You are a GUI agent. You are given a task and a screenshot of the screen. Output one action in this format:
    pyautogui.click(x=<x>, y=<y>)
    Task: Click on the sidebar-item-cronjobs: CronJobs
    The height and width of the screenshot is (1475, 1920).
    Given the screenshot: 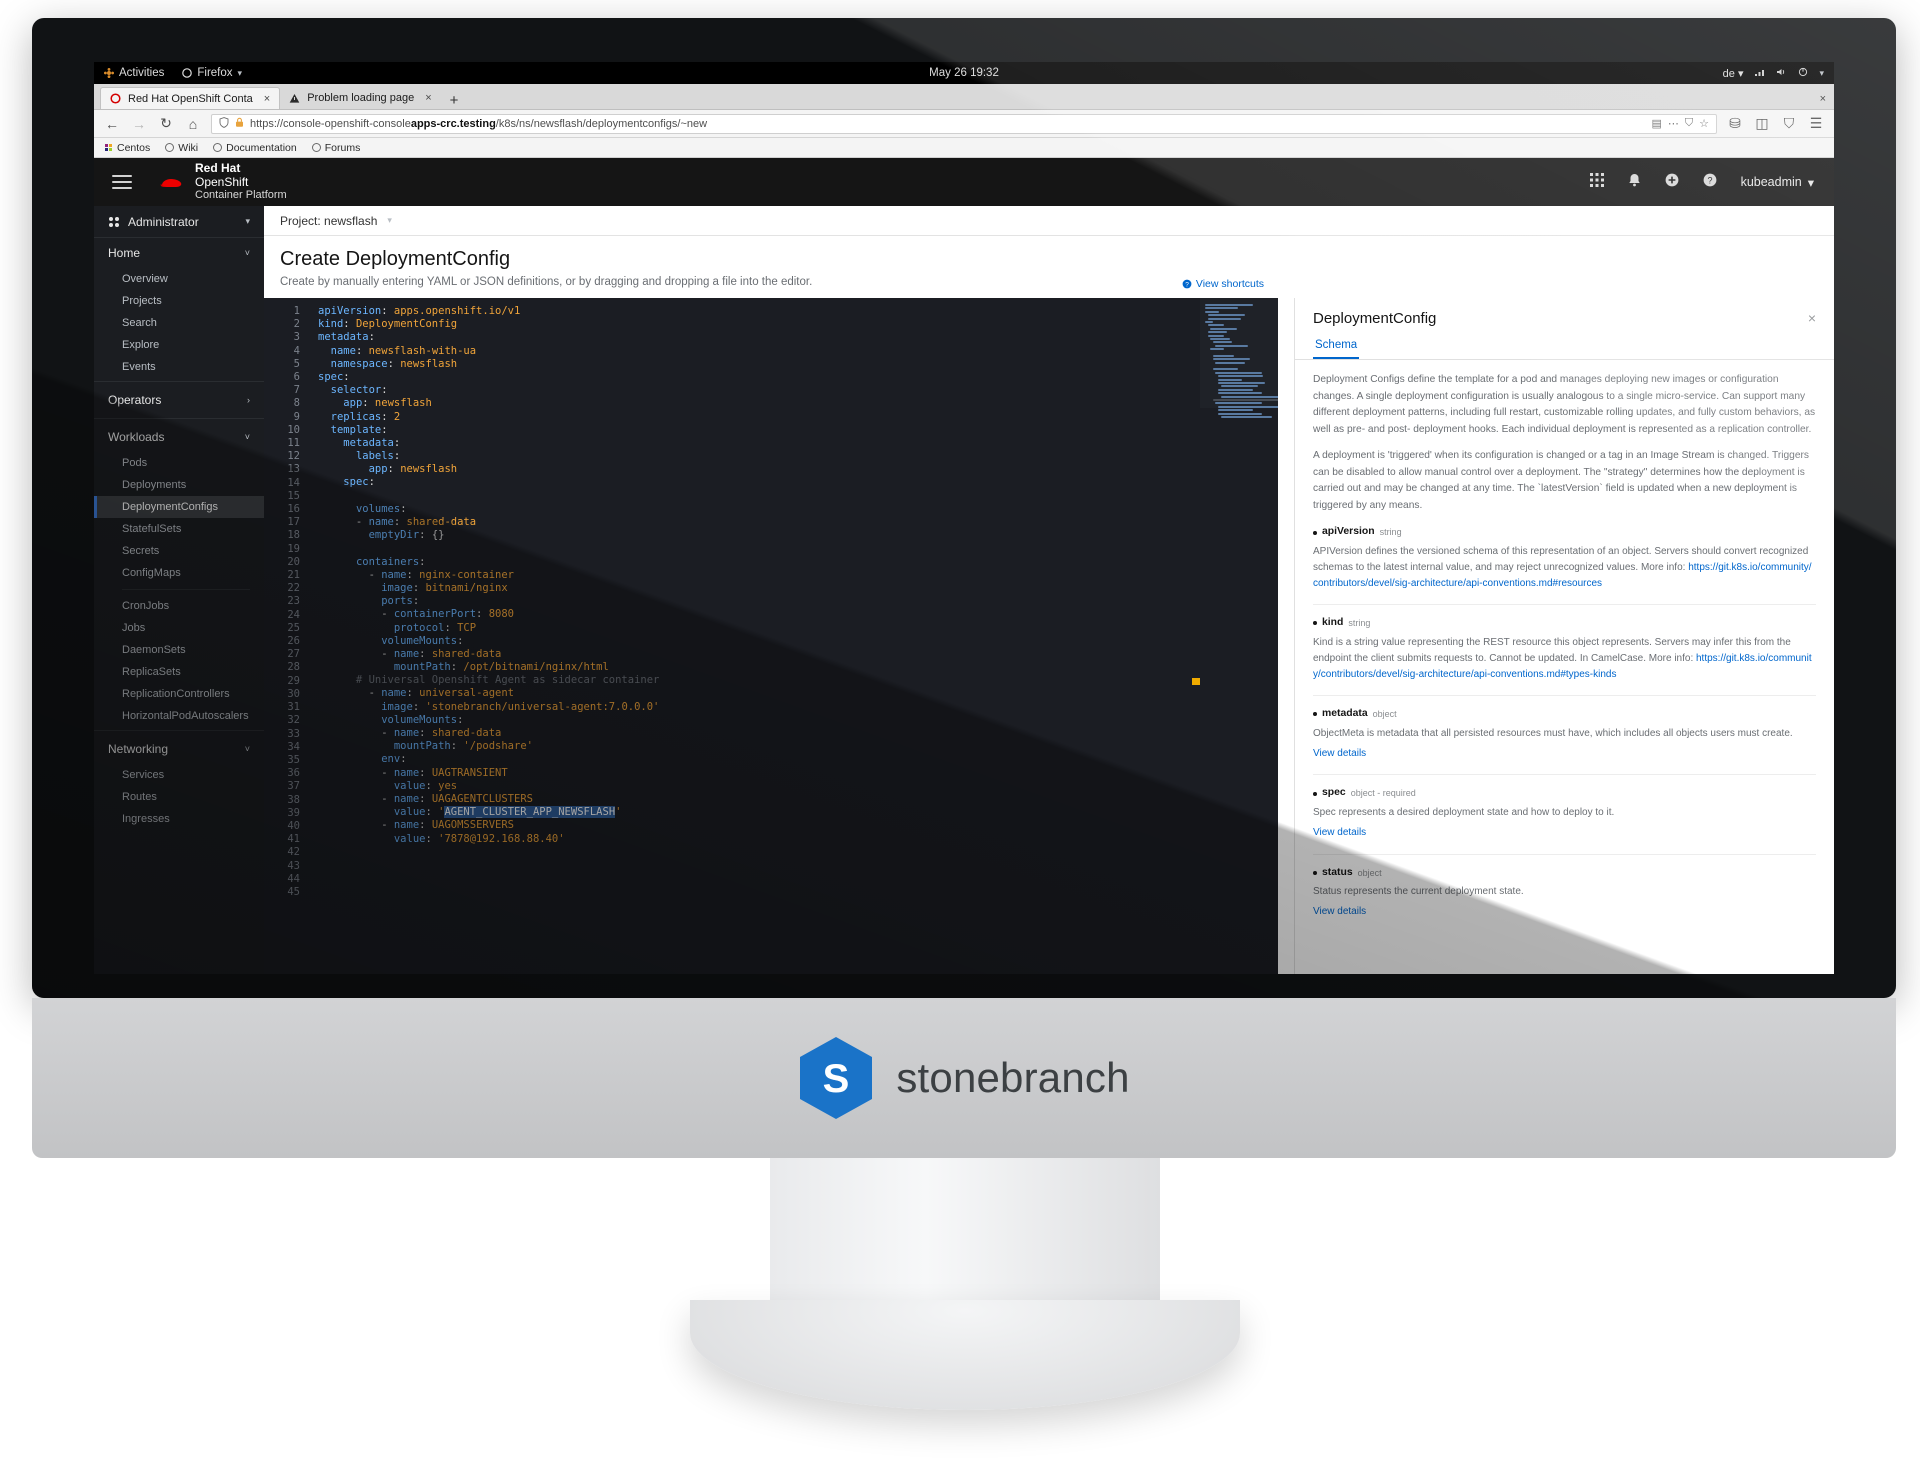 What is the action you would take?
    pyautogui.click(x=179, y=606)
    